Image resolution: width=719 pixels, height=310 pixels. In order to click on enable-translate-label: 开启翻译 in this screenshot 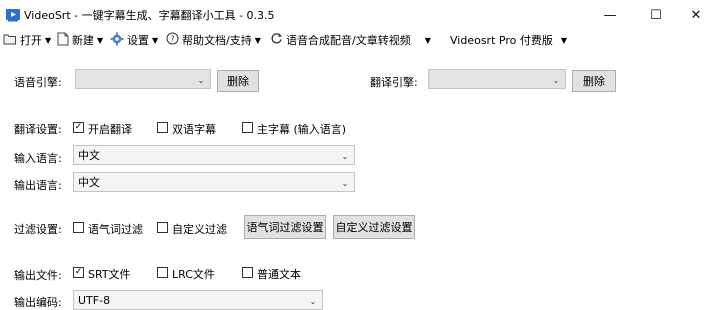, I will do `click(110, 129)`.